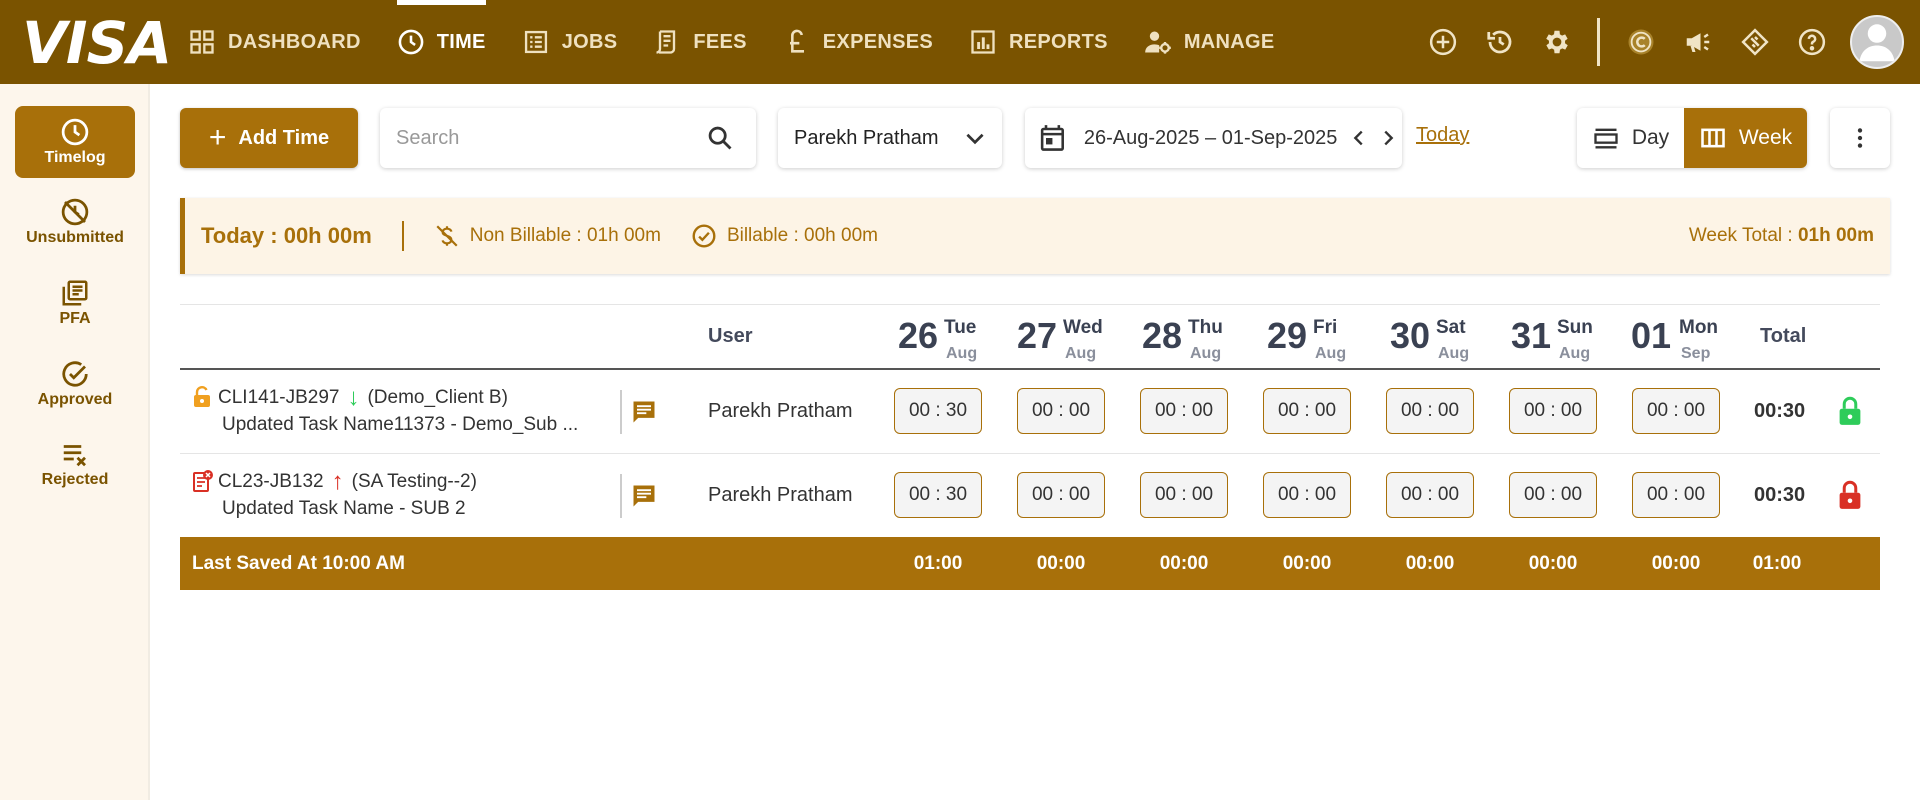 Image resolution: width=1920 pixels, height=800 pixels. Describe the element at coordinates (547, 236) in the screenshot. I see `non-billable-summary: Non Billable : 01h 00m` at that location.